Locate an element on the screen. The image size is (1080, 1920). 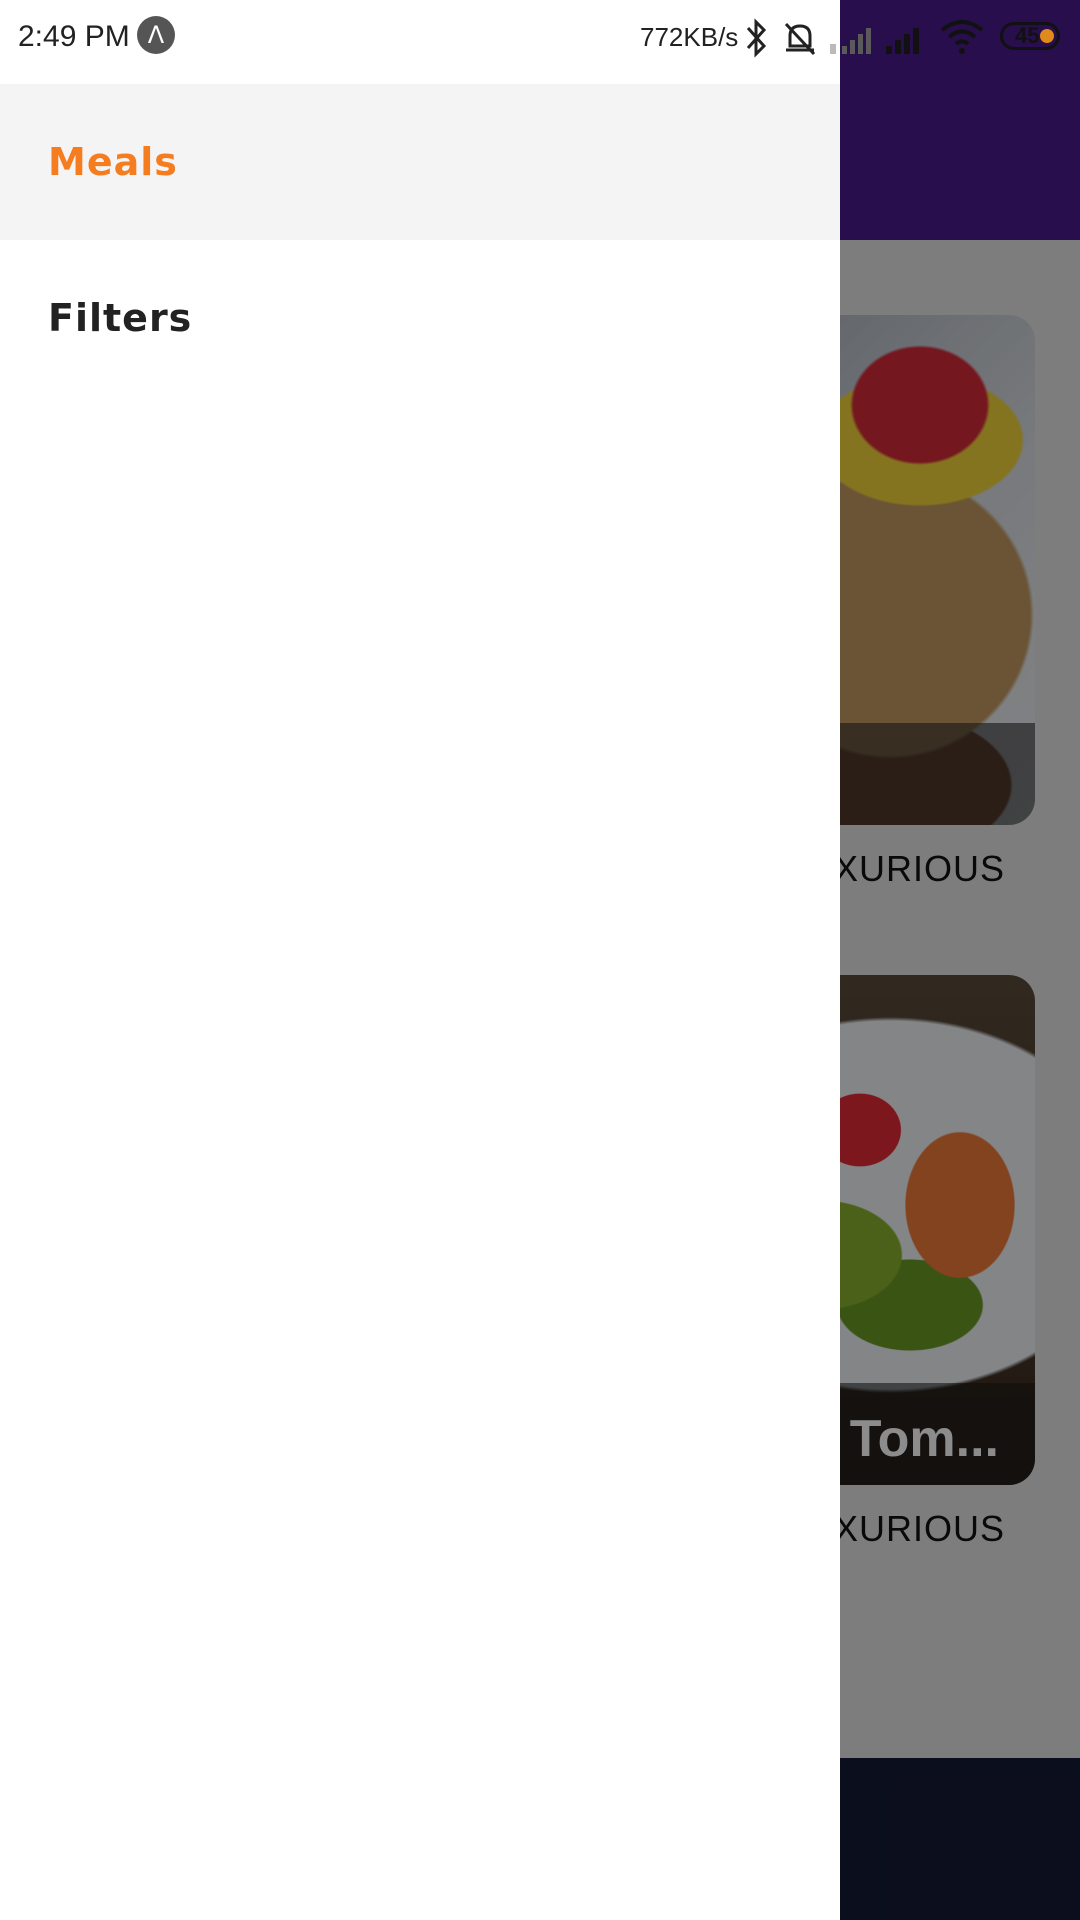
bell-off-icon is located at coordinates (800, 39).